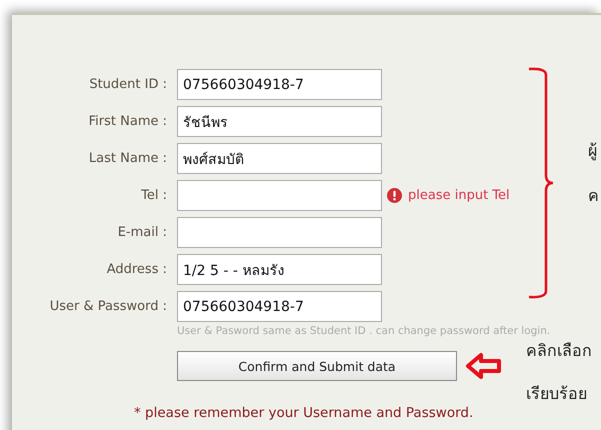 This screenshot has height=430, width=601. What do you see at coordinates (394, 195) in the screenshot?
I see `error-icon` at bounding box center [394, 195].